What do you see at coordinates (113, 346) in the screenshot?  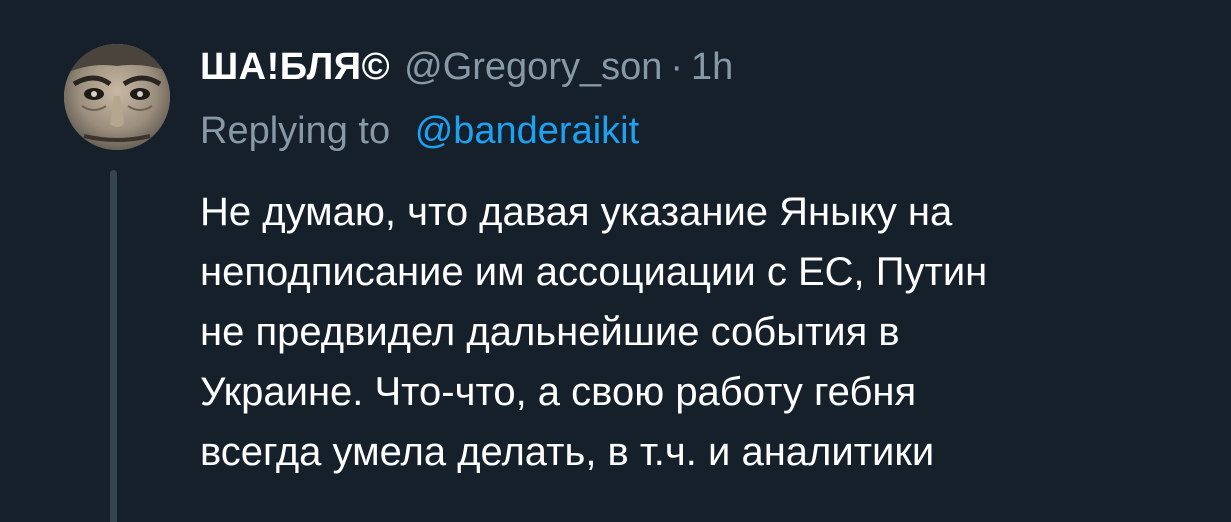 I see `thread-line` at bounding box center [113, 346].